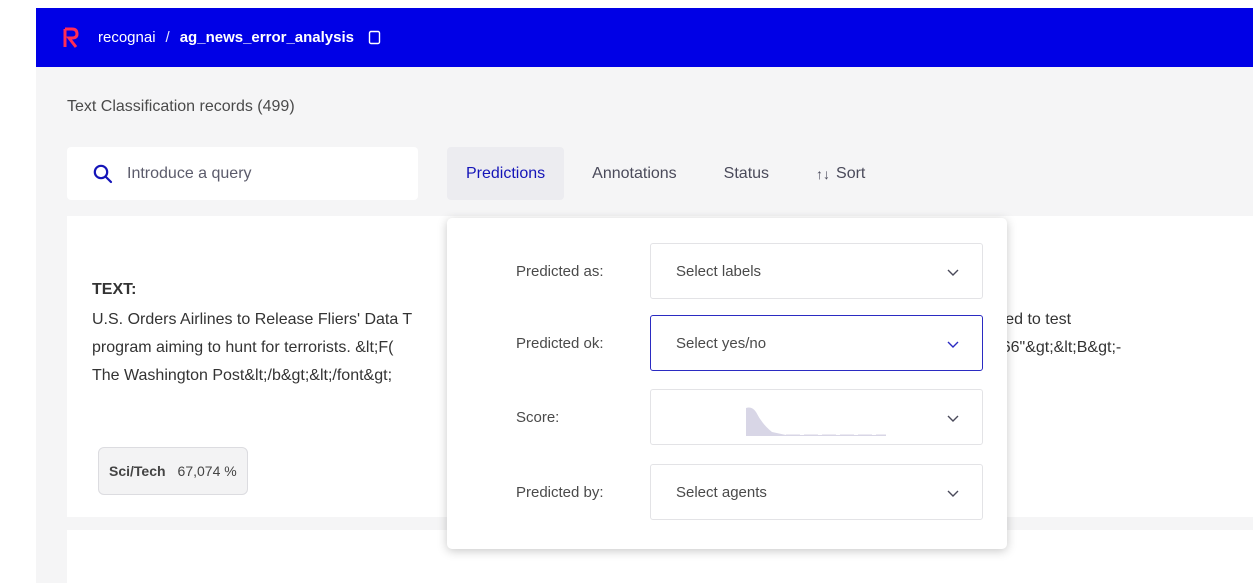 The height and width of the screenshot is (583, 1253). What do you see at coordinates (644, 37) in the screenshot?
I see `top-bar: recognai / ag_news_error_analysis` at bounding box center [644, 37].